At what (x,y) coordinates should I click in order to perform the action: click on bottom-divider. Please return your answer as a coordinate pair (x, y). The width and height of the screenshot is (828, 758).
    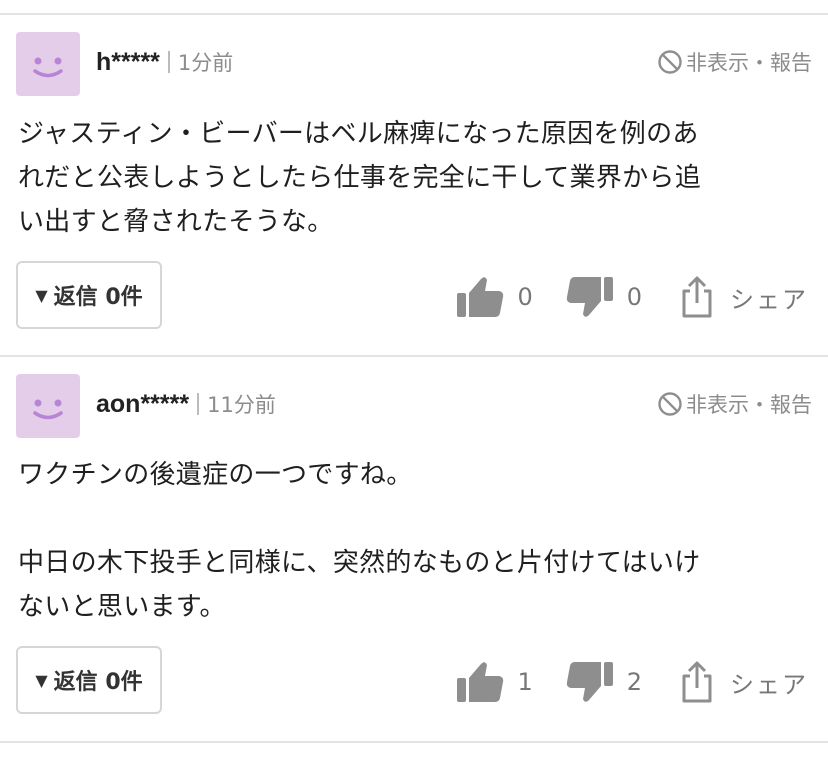
    Looking at the image, I should click on (414, 742).